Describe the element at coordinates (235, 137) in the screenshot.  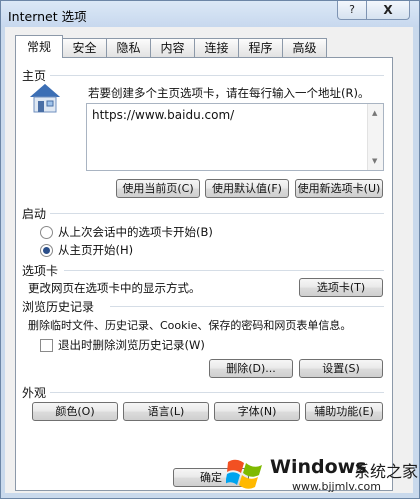
I see `home-url-textarea: https://www.baidu.com/ ▲ ▼` at that location.